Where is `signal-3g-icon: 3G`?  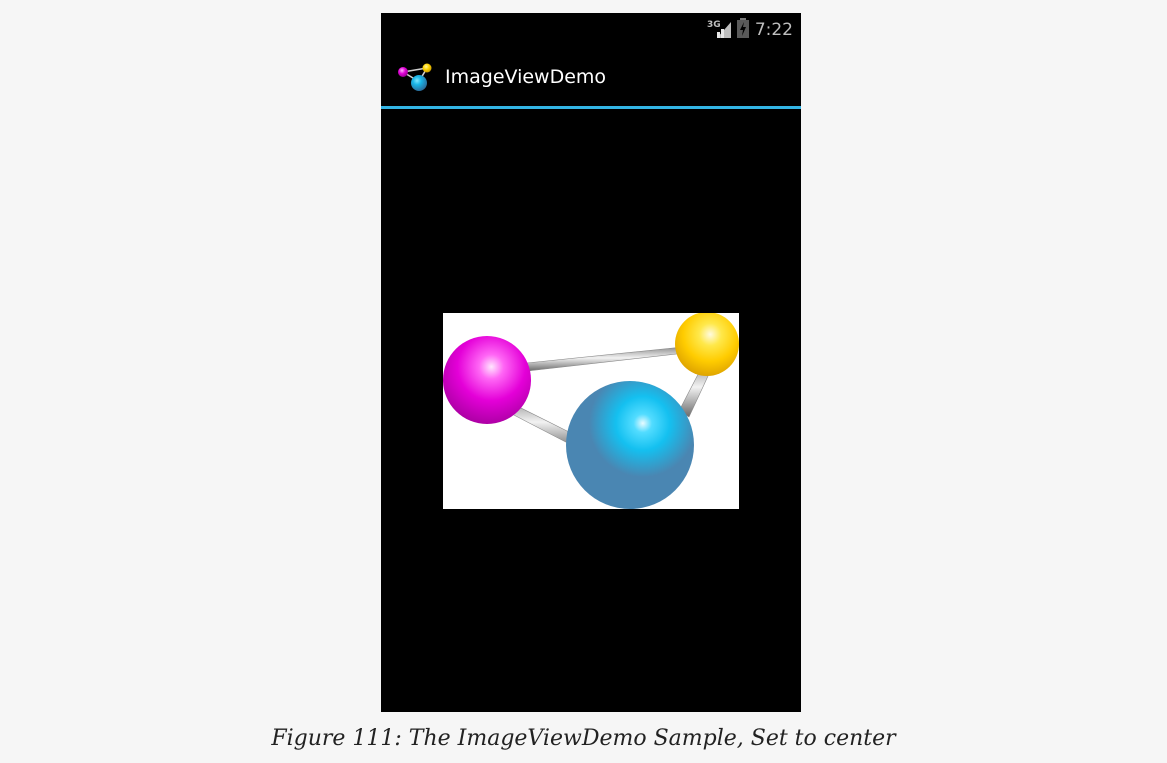 signal-3g-icon: 3G is located at coordinates (719, 30).